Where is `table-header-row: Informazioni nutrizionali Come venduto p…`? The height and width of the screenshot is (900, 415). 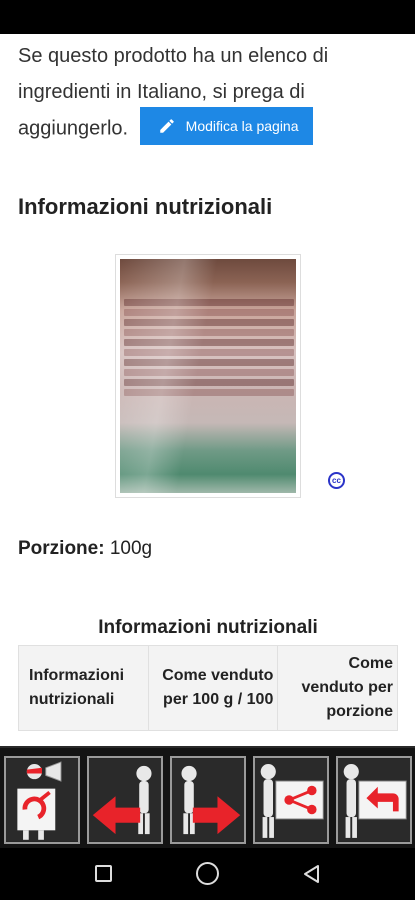
table-header-row: Informazioni nutrizionali Come venduto p… is located at coordinates (208, 688).